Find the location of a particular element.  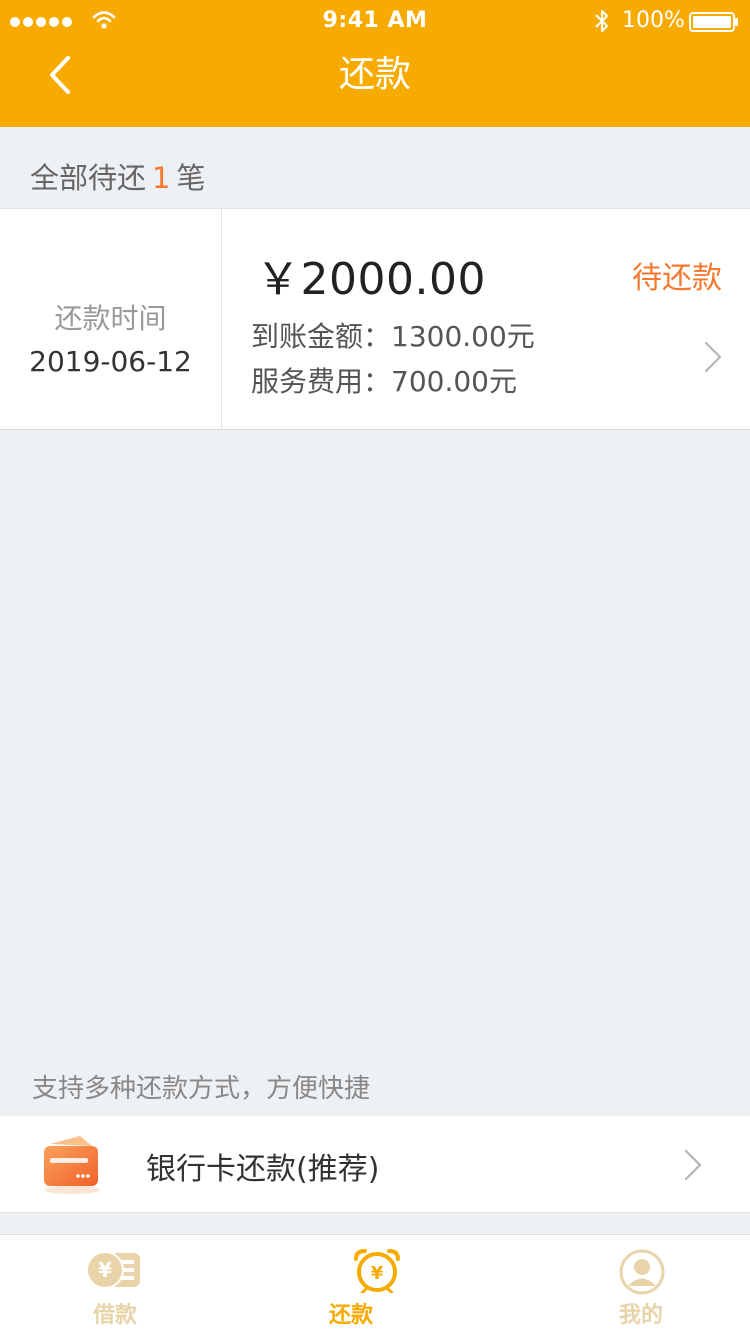

pending-summary-prefix: 全部待还 is located at coordinates (88, 178).